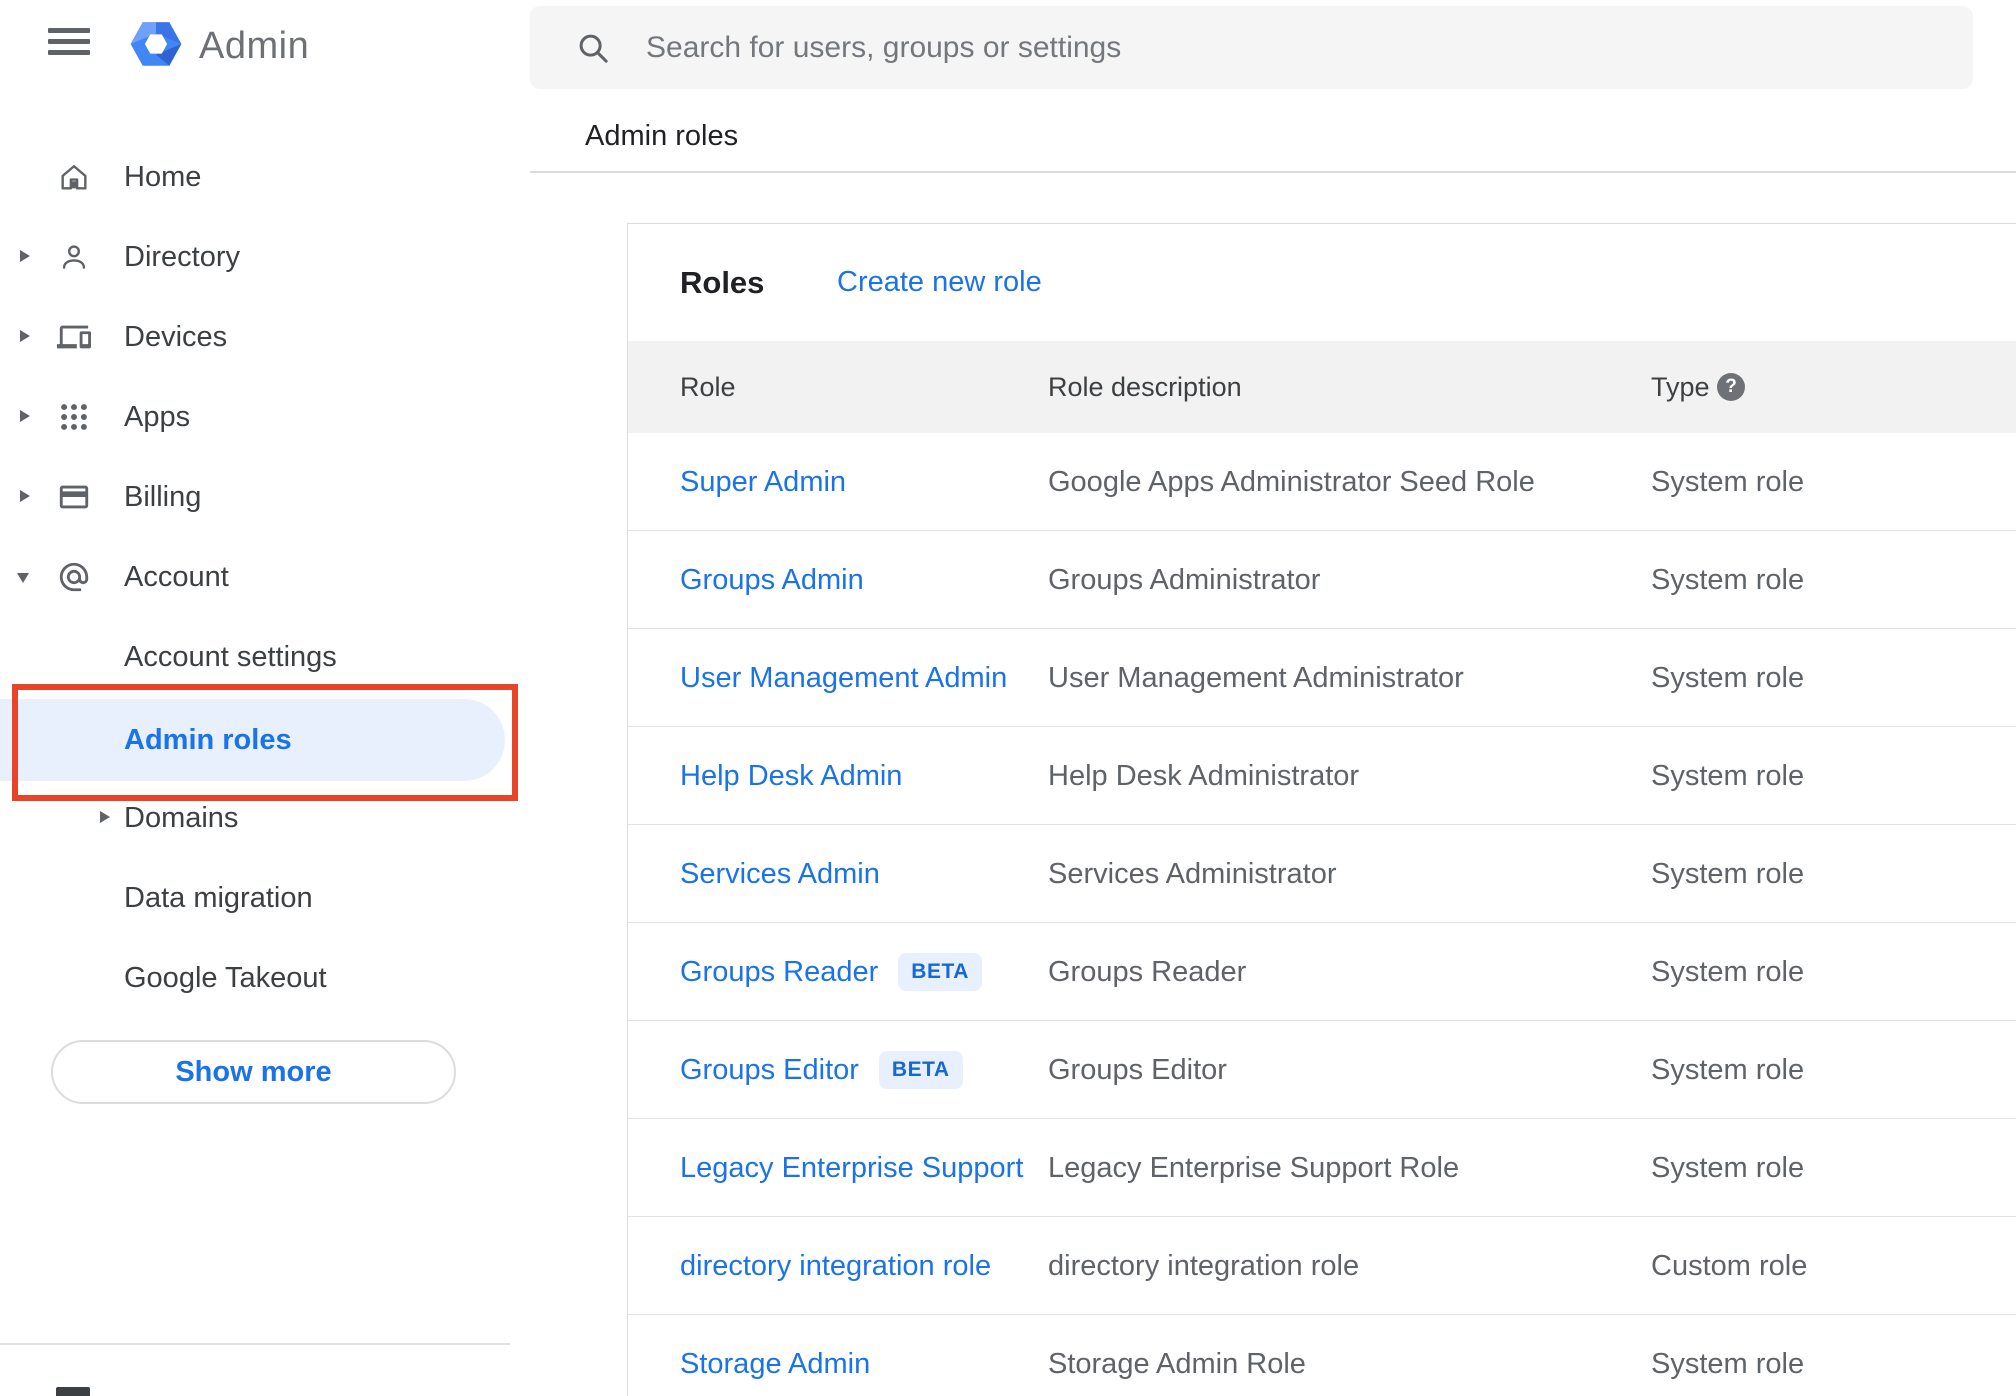  Describe the element at coordinates (1680, 386) in the screenshot. I see `column-header-type: Type` at that location.